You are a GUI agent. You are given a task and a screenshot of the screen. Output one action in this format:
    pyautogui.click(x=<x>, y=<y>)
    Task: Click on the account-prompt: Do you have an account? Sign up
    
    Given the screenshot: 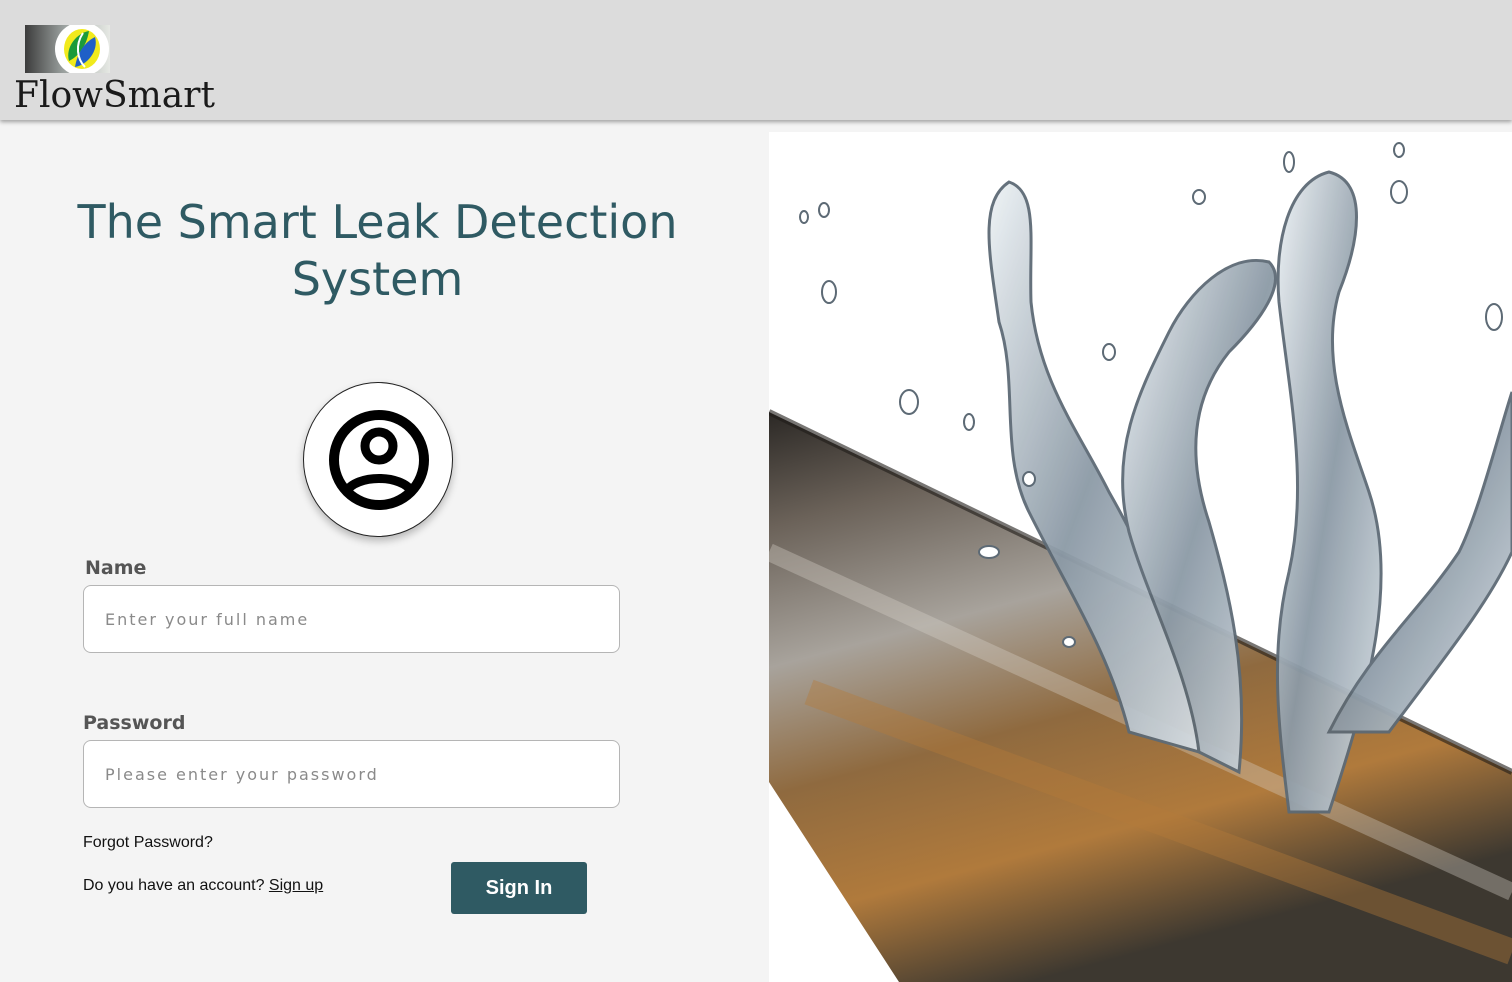 What is the action you would take?
    pyautogui.click(x=203, y=886)
    